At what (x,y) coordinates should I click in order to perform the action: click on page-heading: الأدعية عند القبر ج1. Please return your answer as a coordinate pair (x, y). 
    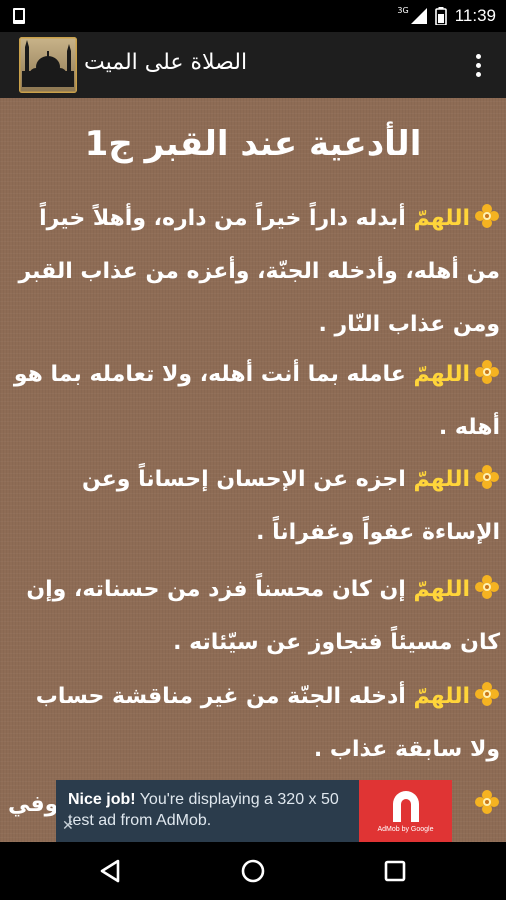
    Looking at the image, I should click on (253, 144).